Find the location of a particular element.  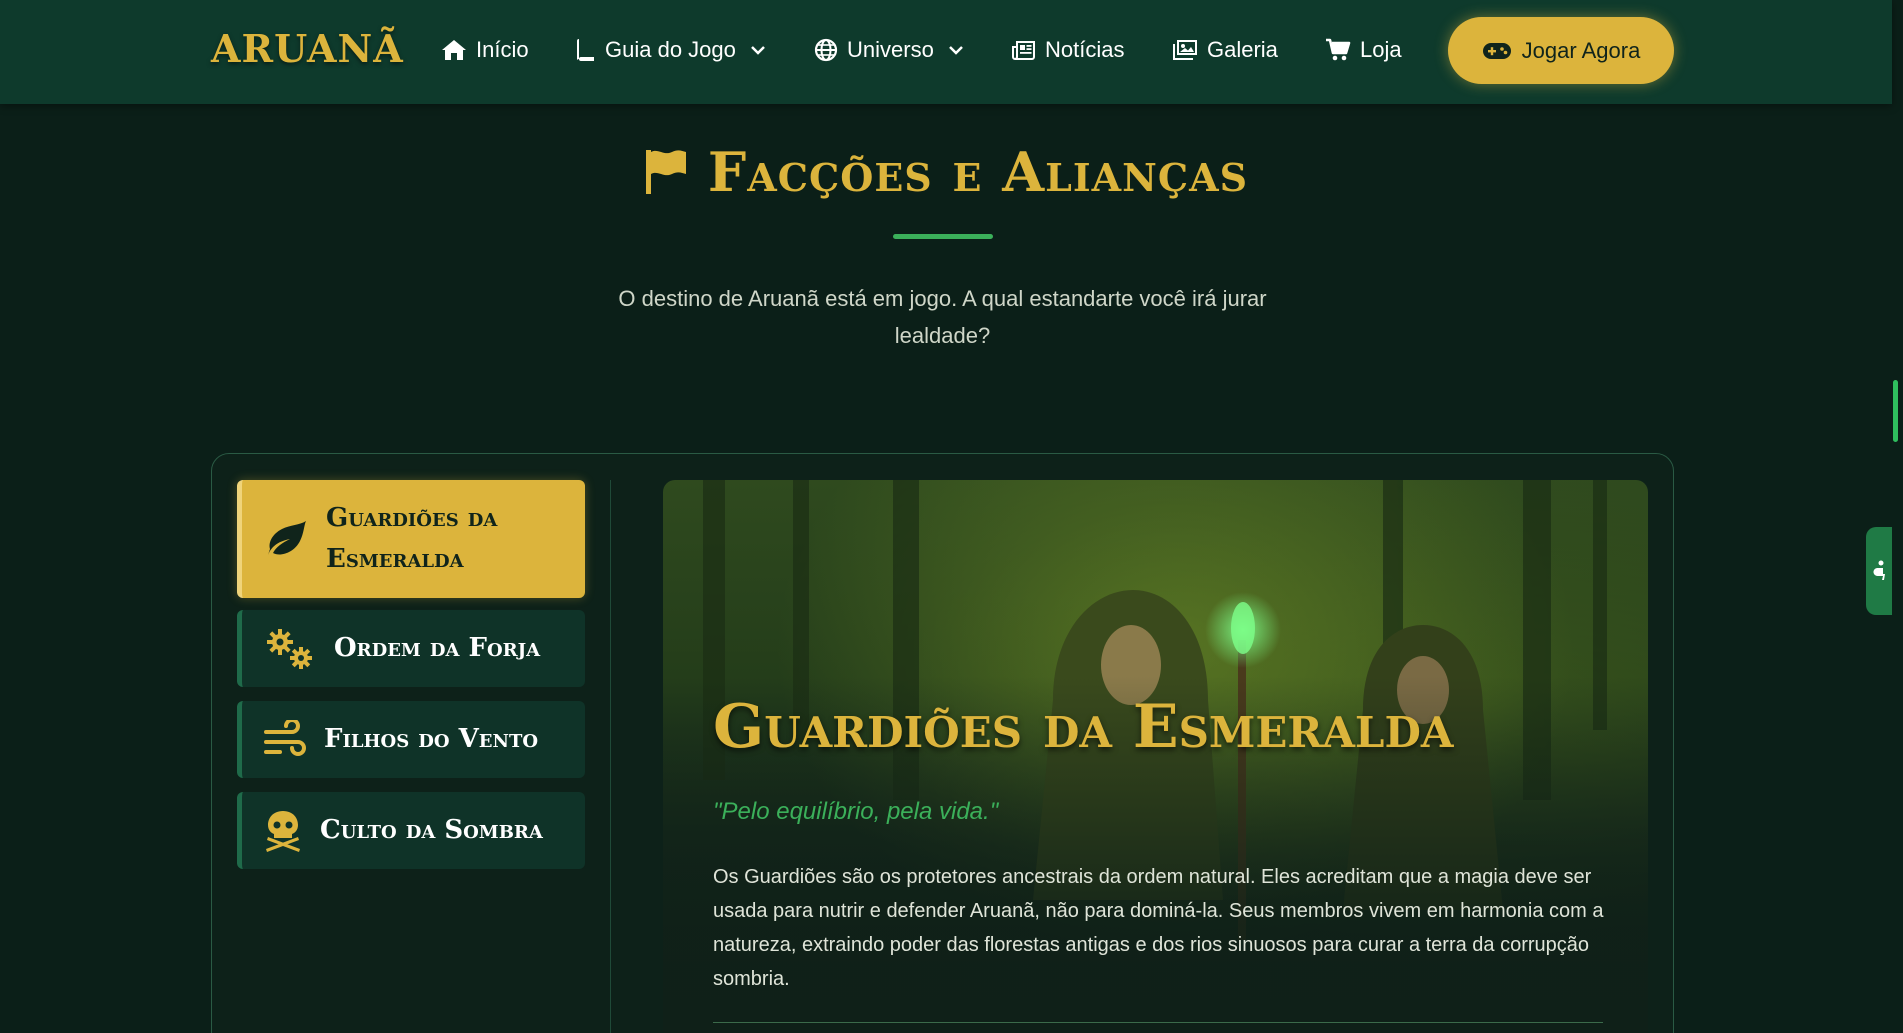

scrollbar-thumb is located at coordinates (1895, 411).